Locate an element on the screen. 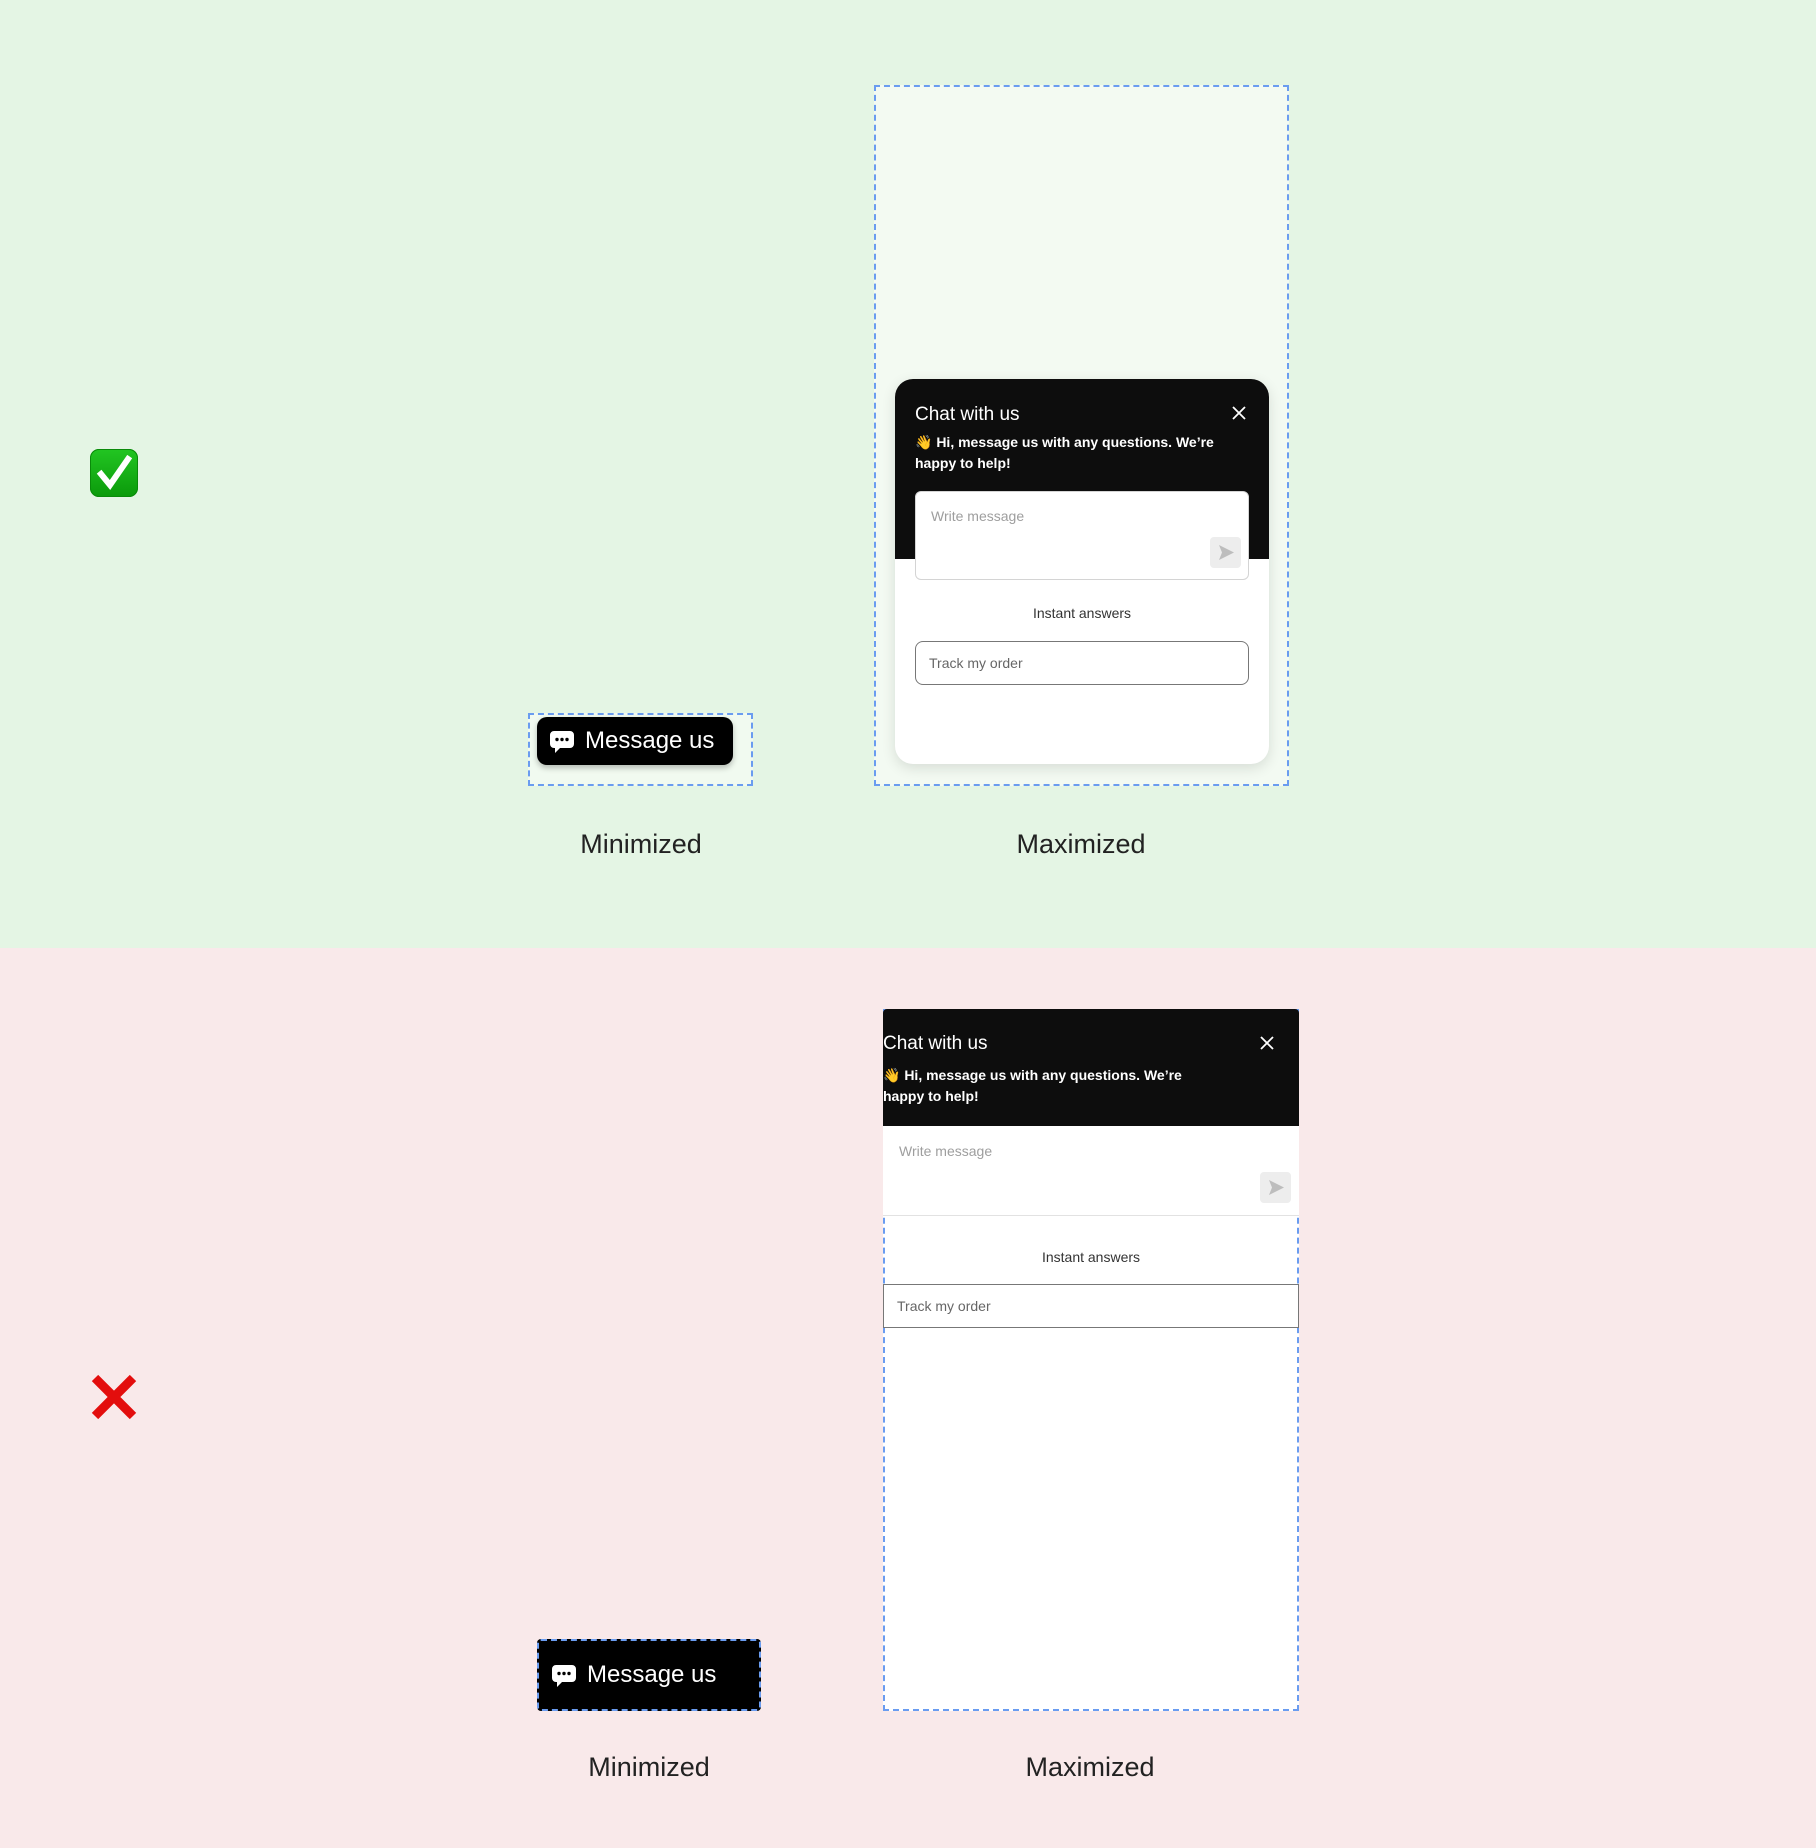  cross-mark-icon is located at coordinates (114, 1397).